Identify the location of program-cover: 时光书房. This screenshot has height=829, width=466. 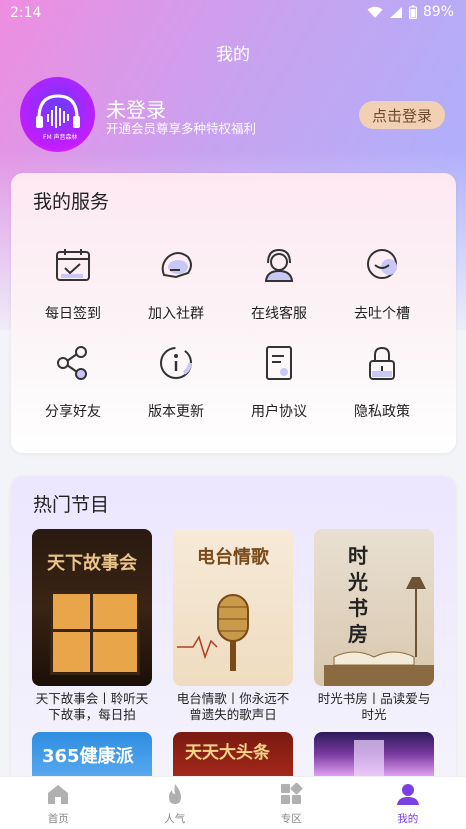
(374, 607).